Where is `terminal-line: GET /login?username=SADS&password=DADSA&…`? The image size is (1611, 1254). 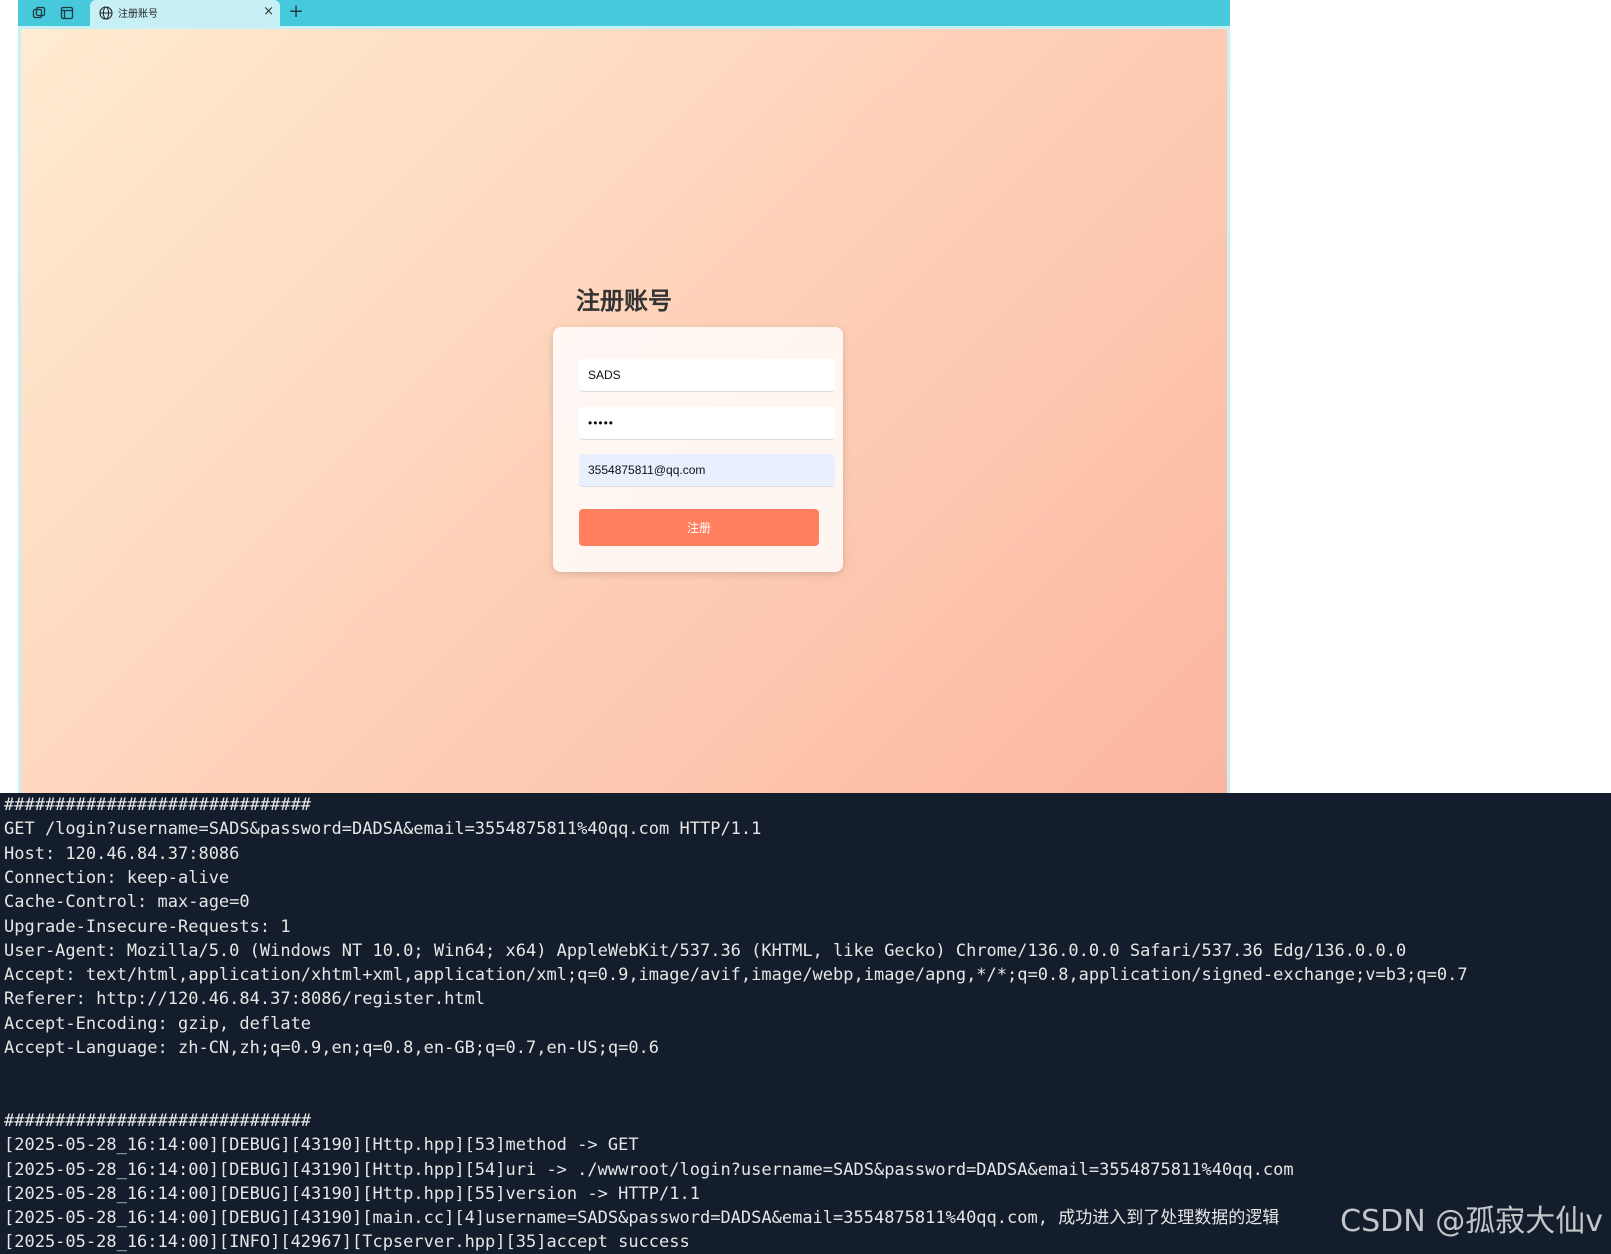
terminal-line: GET /login?username=SADS&password=DADSA&… is located at coordinates (383, 829).